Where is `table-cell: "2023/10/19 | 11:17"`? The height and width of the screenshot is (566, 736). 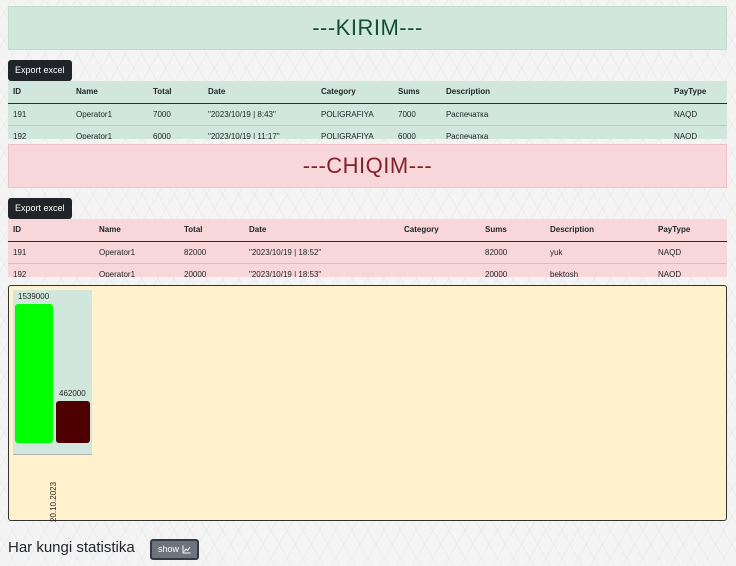 table-cell: "2023/10/19 | 11:17" is located at coordinates (259, 132).